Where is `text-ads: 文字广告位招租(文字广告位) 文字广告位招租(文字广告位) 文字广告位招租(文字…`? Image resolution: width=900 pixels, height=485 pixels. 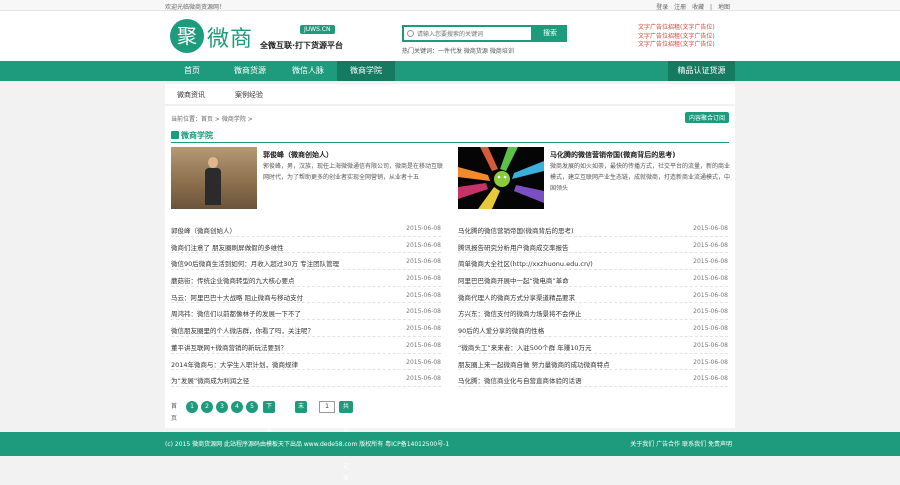
text-ads: 文字广告位招租(文字广告位) 文字广告位招租(文字广告位) 文字广告位招租(文字… is located at coordinates (676, 37).